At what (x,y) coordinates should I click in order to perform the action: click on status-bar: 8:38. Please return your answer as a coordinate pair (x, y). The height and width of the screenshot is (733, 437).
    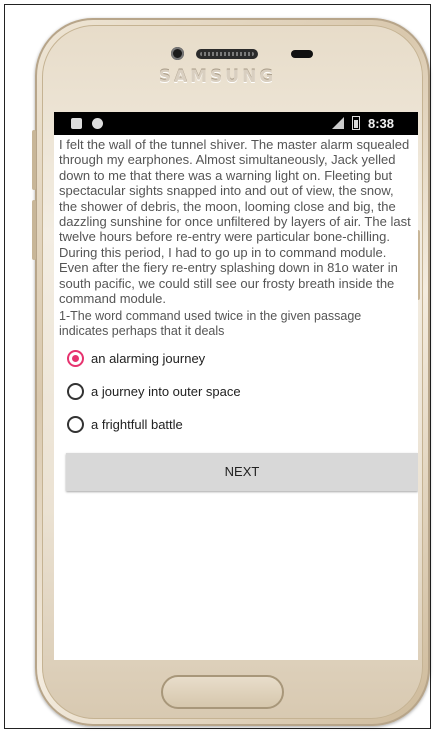
    Looking at the image, I should click on (236, 123).